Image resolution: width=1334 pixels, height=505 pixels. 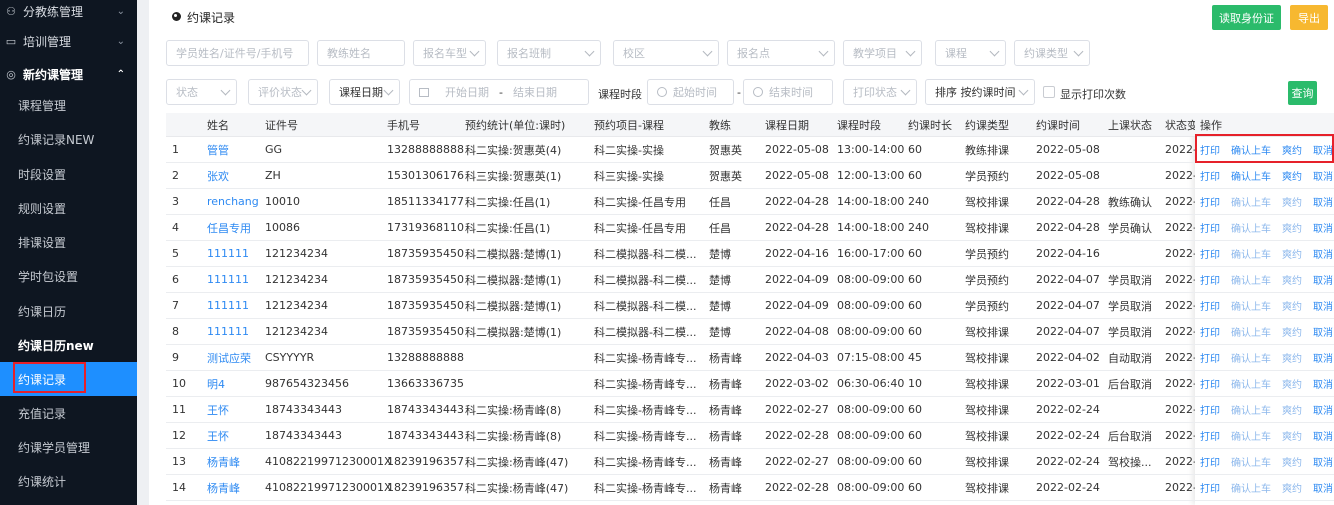 I want to click on search-button: 查询, so click(x=1302, y=93).